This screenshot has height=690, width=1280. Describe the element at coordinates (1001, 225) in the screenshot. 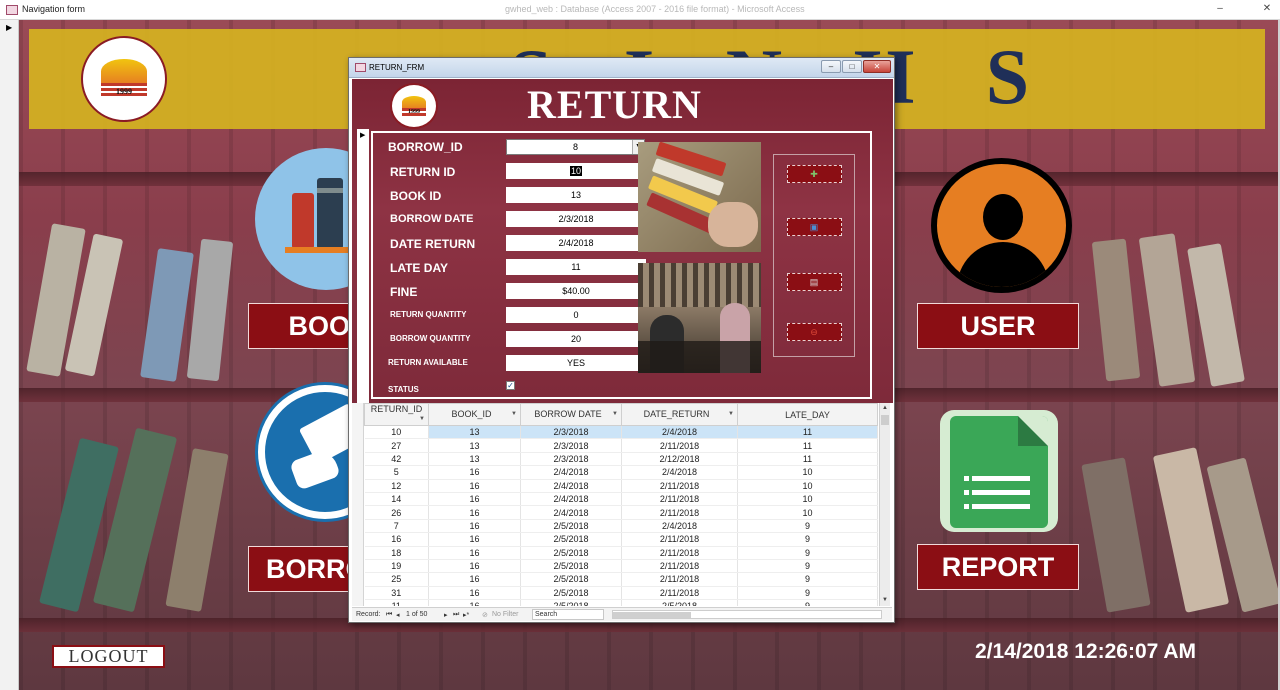

I see `user-icon` at that location.